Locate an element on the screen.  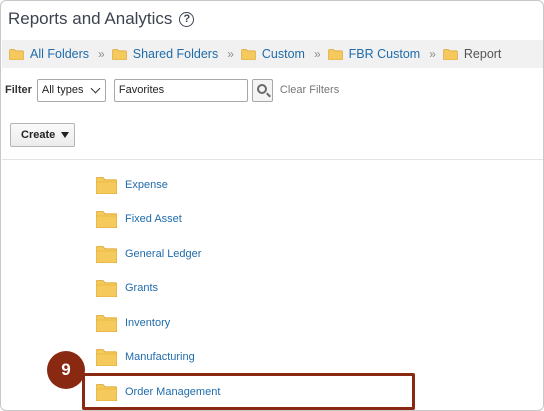
list-item: Manufacturing is located at coordinates (145, 357).